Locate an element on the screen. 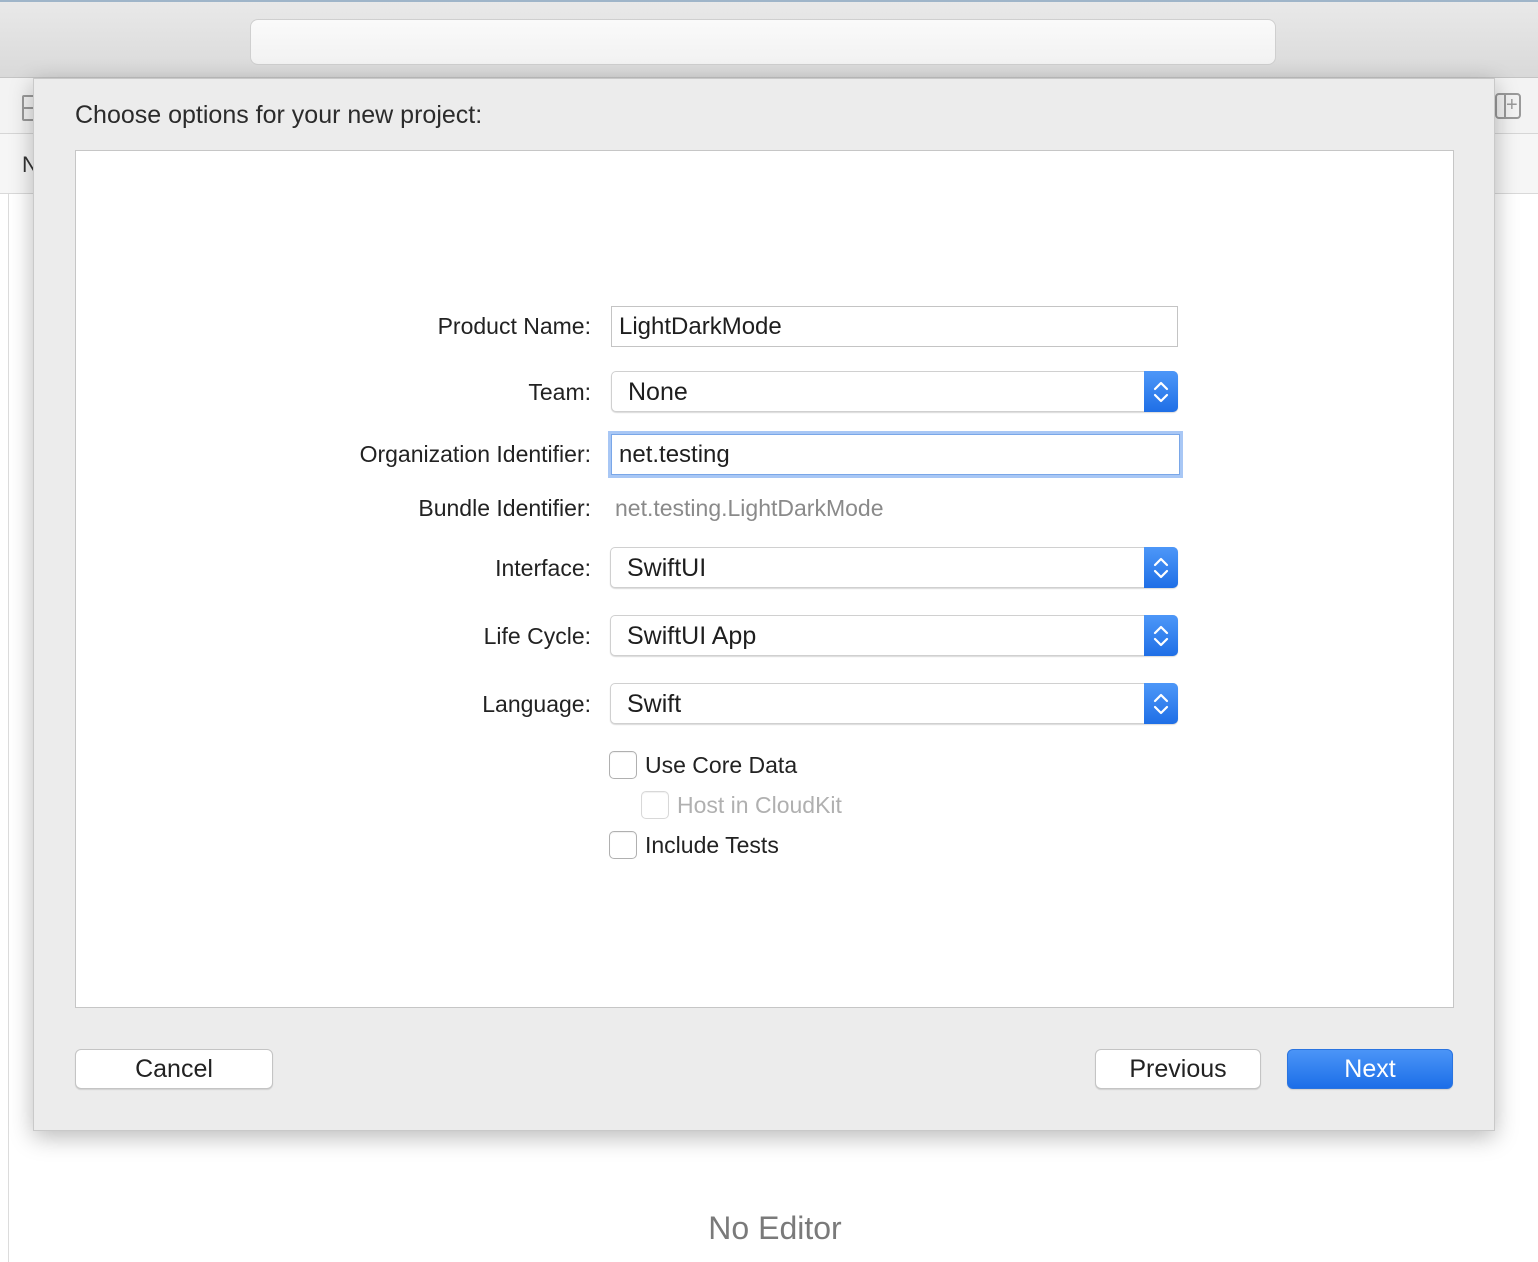 Image resolution: width=1538 pixels, height=1262 pixels. add-editor-icon is located at coordinates (1508, 105).